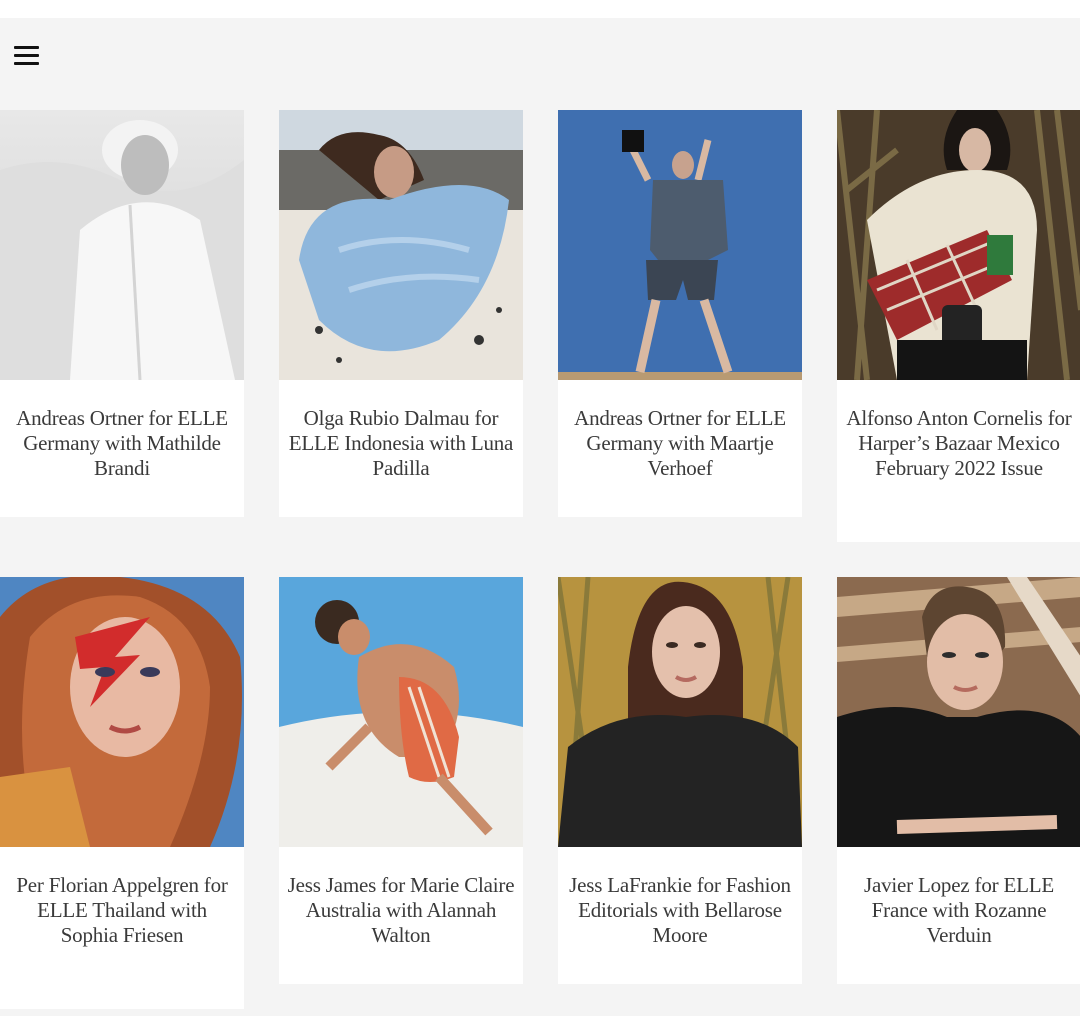 This screenshot has width=1080, height=1016. I want to click on hamburger-menu-icon, so click(27, 56).